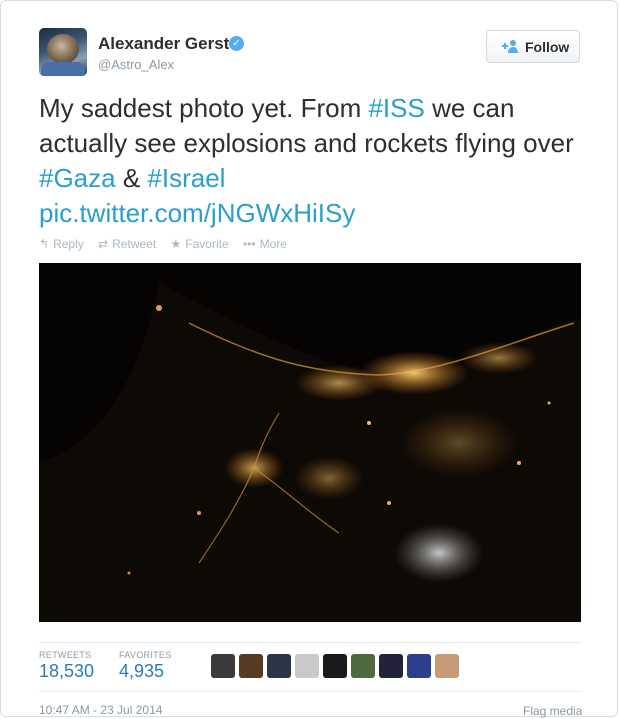  I want to click on hashtag-link: #Israel, so click(186, 178).